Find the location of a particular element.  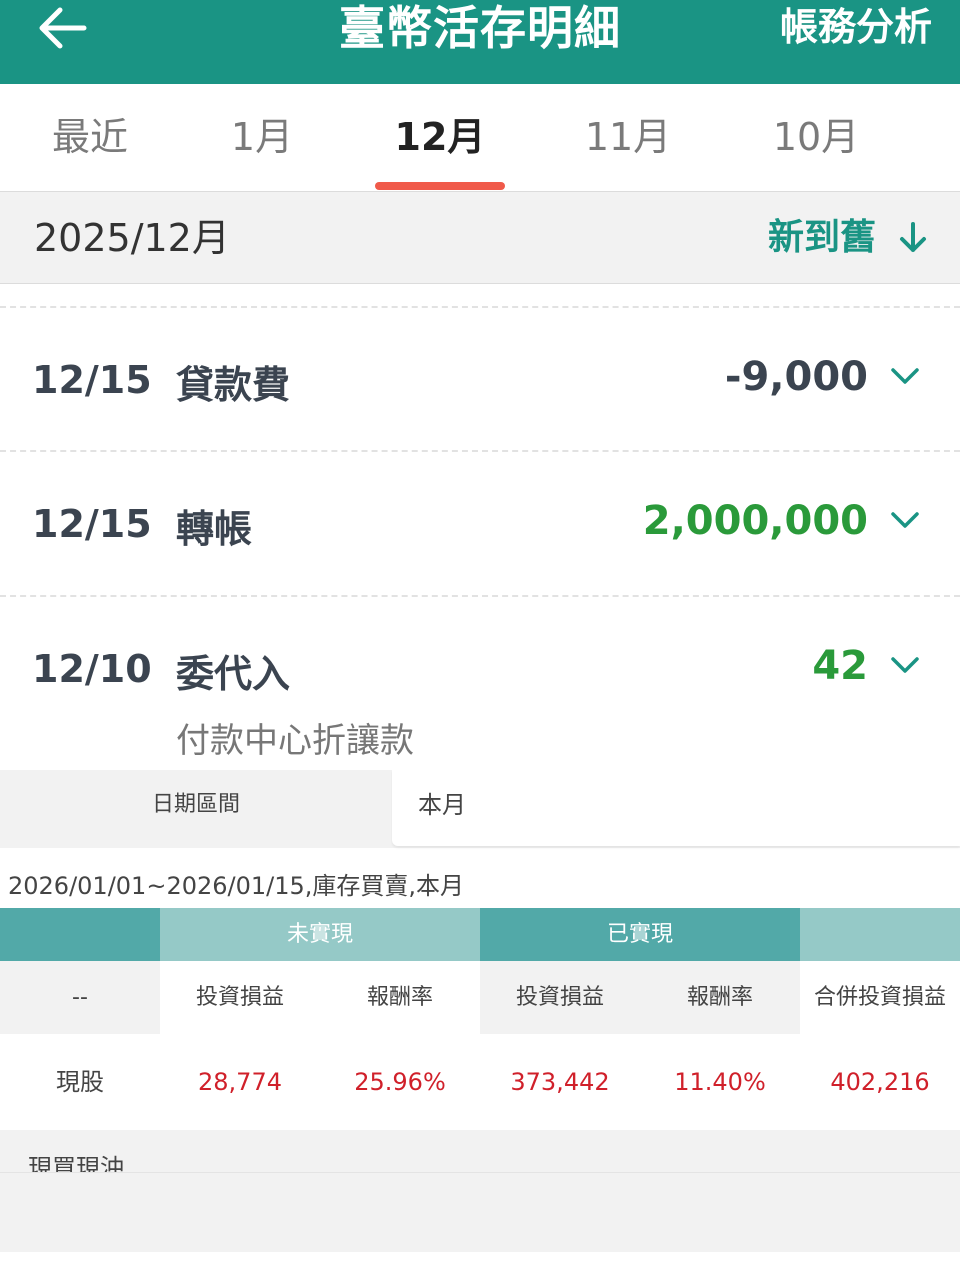

period-label: 2025/12月 is located at coordinates (132, 238).